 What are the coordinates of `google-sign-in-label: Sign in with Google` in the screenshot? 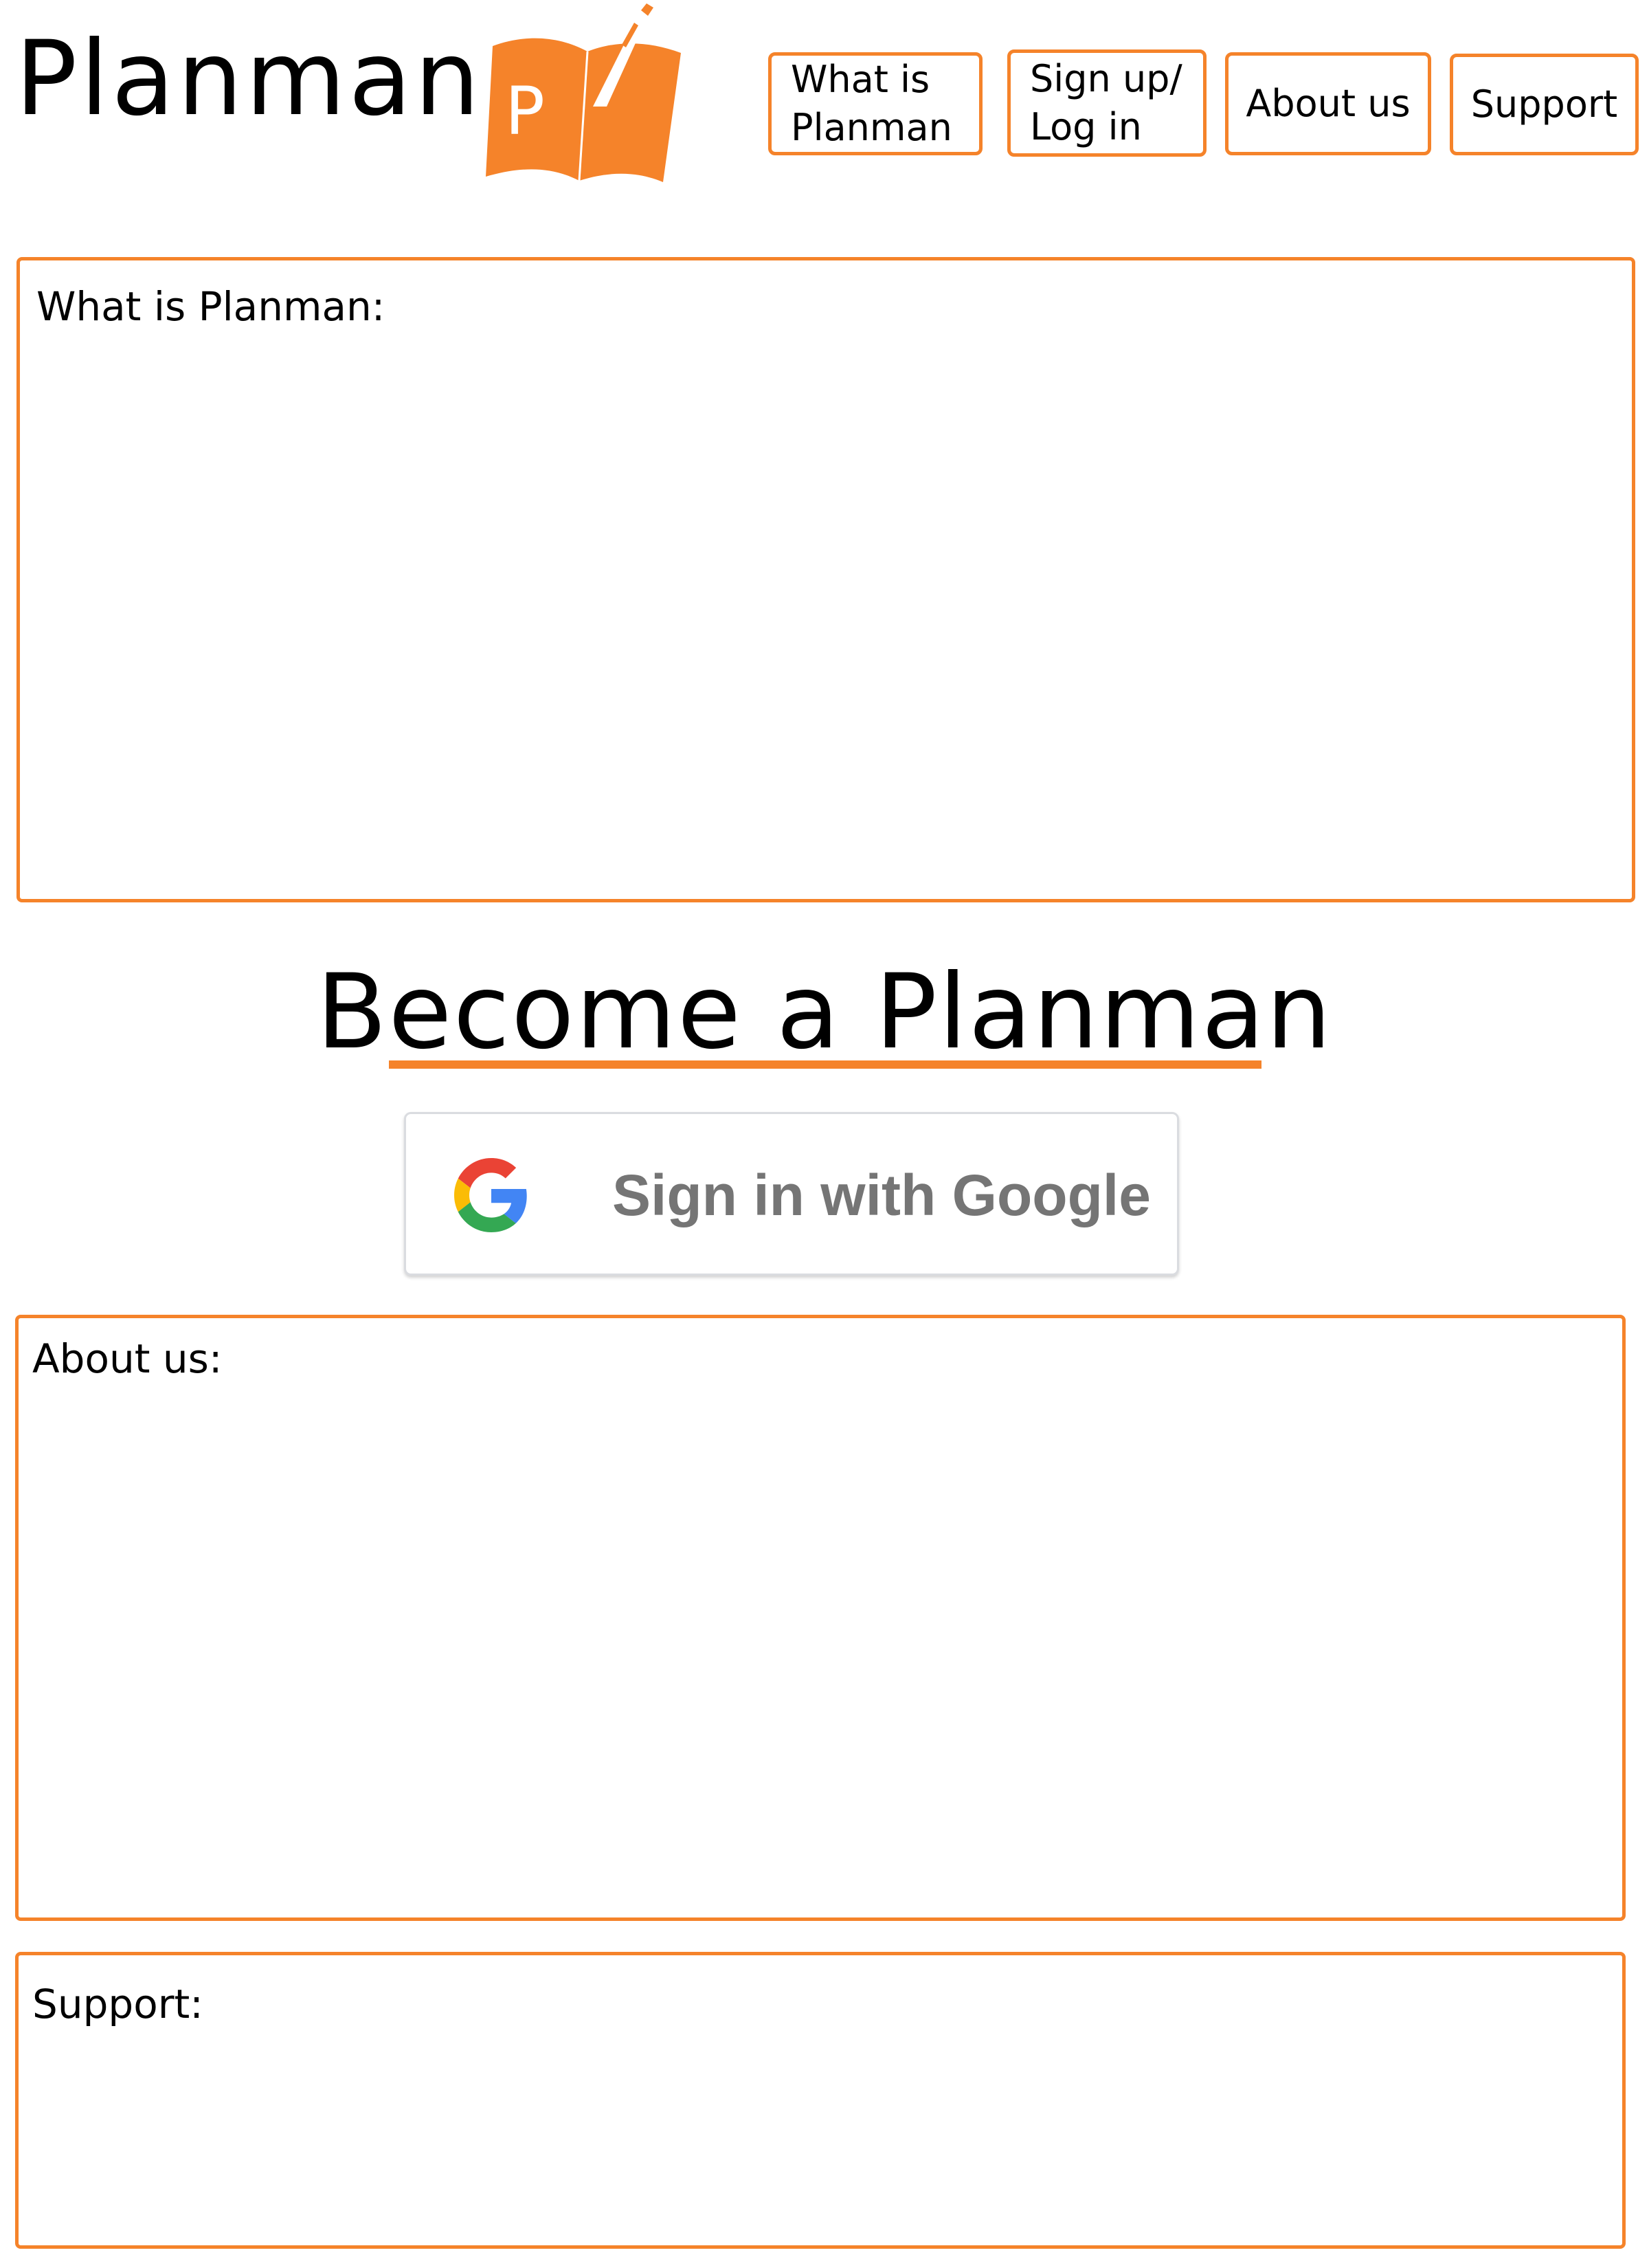 It's located at (882, 1195).